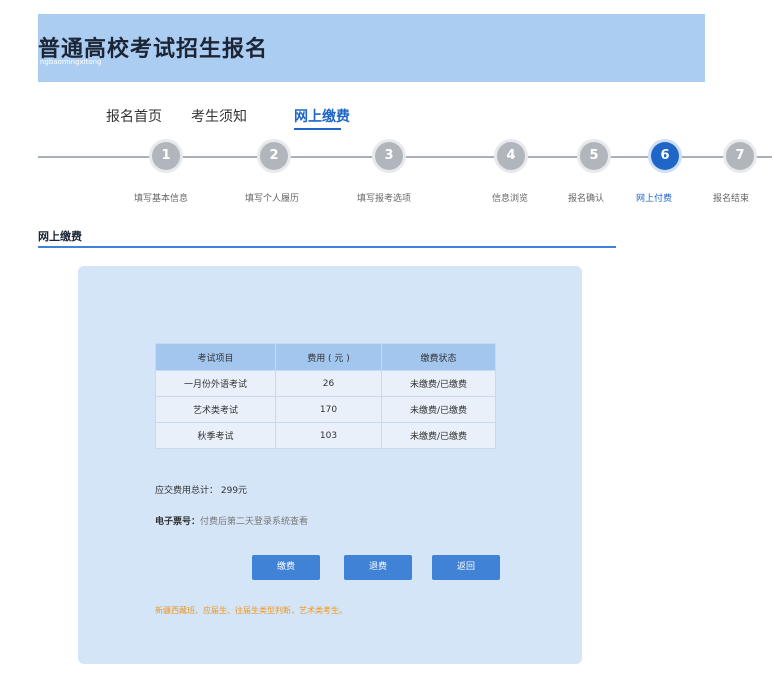  Describe the element at coordinates (384, 199) in the screenshot. I see `step-label-3: 填写报考选项` at that location.